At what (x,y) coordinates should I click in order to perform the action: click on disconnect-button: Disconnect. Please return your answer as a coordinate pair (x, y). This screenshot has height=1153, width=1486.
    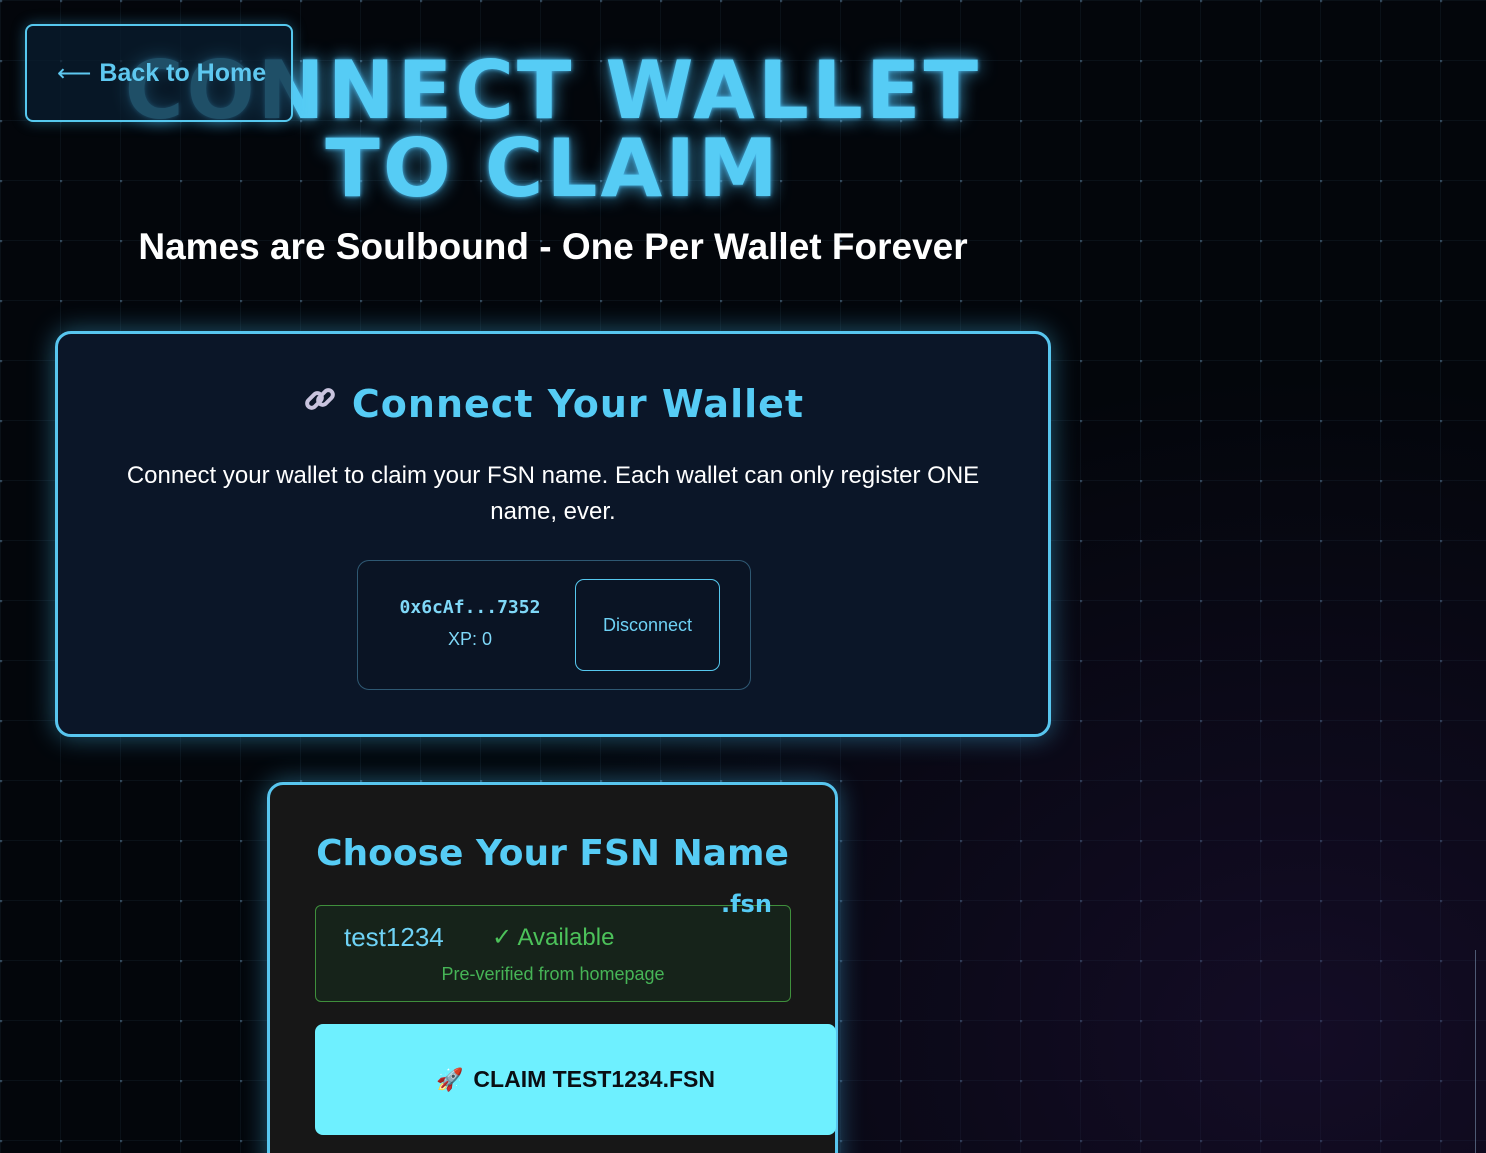
    Looking at the image, I should click on (647, 625).